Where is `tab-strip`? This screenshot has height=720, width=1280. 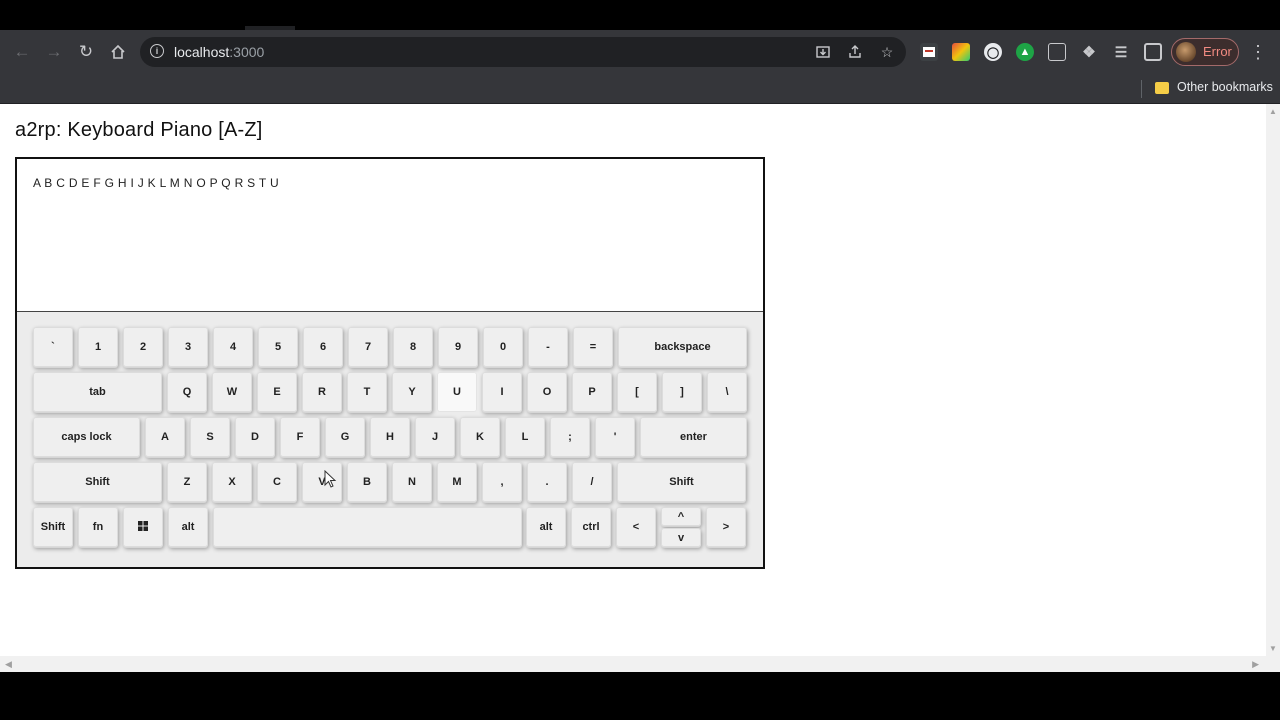 tab-strip is located at coordinates (640, 15).